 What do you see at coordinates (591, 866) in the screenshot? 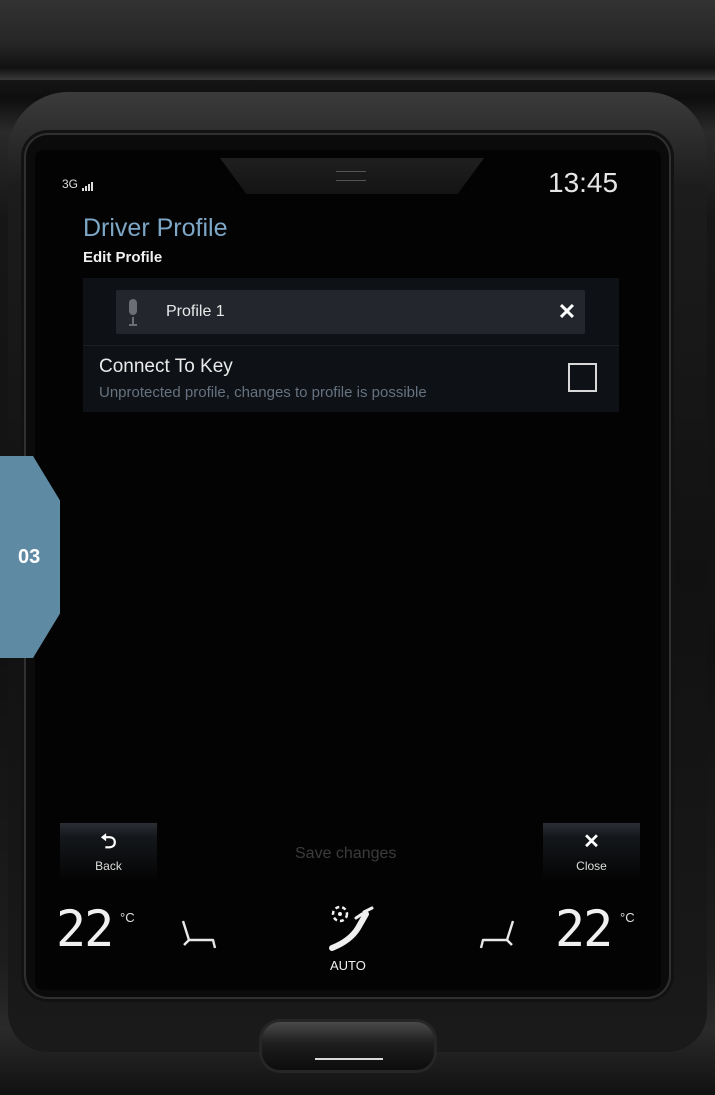
I see `close-label: Close` at bounding box center [591, 866].